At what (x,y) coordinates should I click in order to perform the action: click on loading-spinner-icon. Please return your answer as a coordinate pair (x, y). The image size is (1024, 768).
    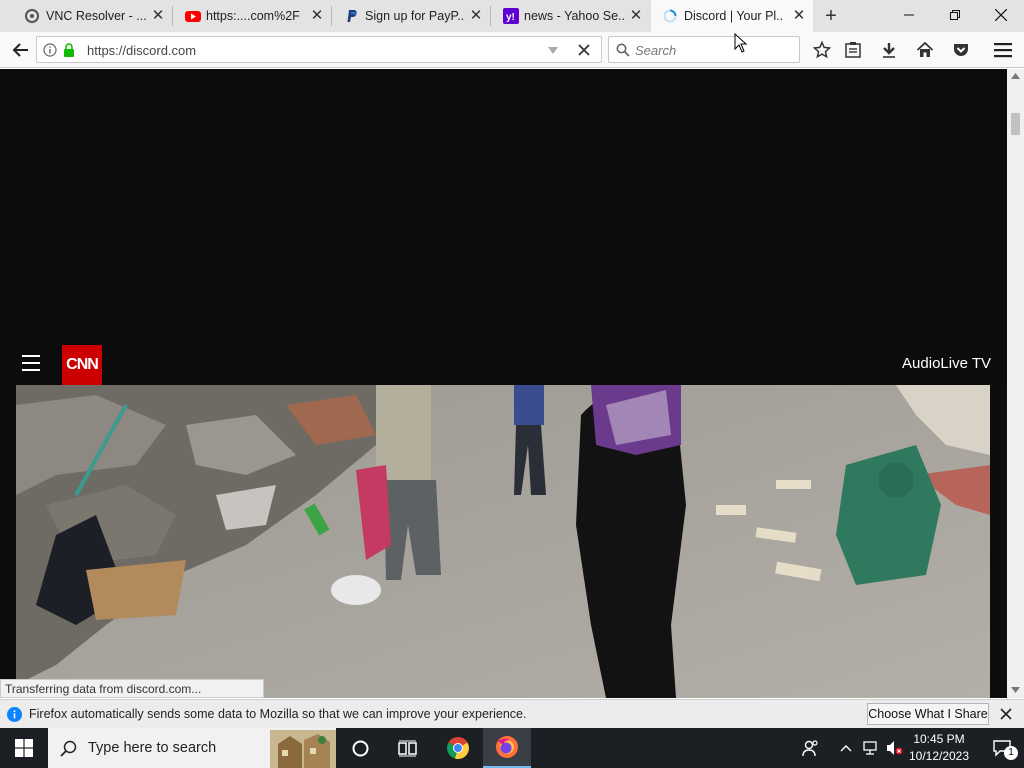
    Looking at the image, I should click on (670, 16).